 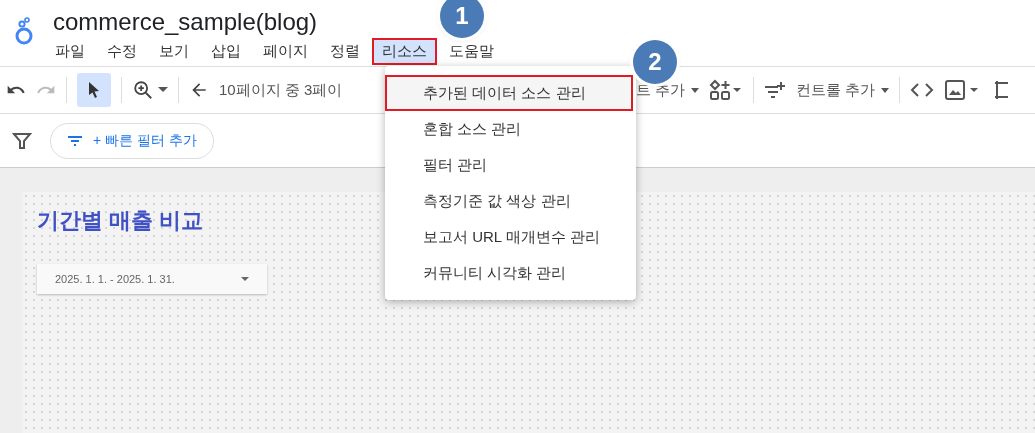 What do you see at coordinates (655, 62) in the screenshot?
I see `step-badge: 2` at bounding box center [655, 62].